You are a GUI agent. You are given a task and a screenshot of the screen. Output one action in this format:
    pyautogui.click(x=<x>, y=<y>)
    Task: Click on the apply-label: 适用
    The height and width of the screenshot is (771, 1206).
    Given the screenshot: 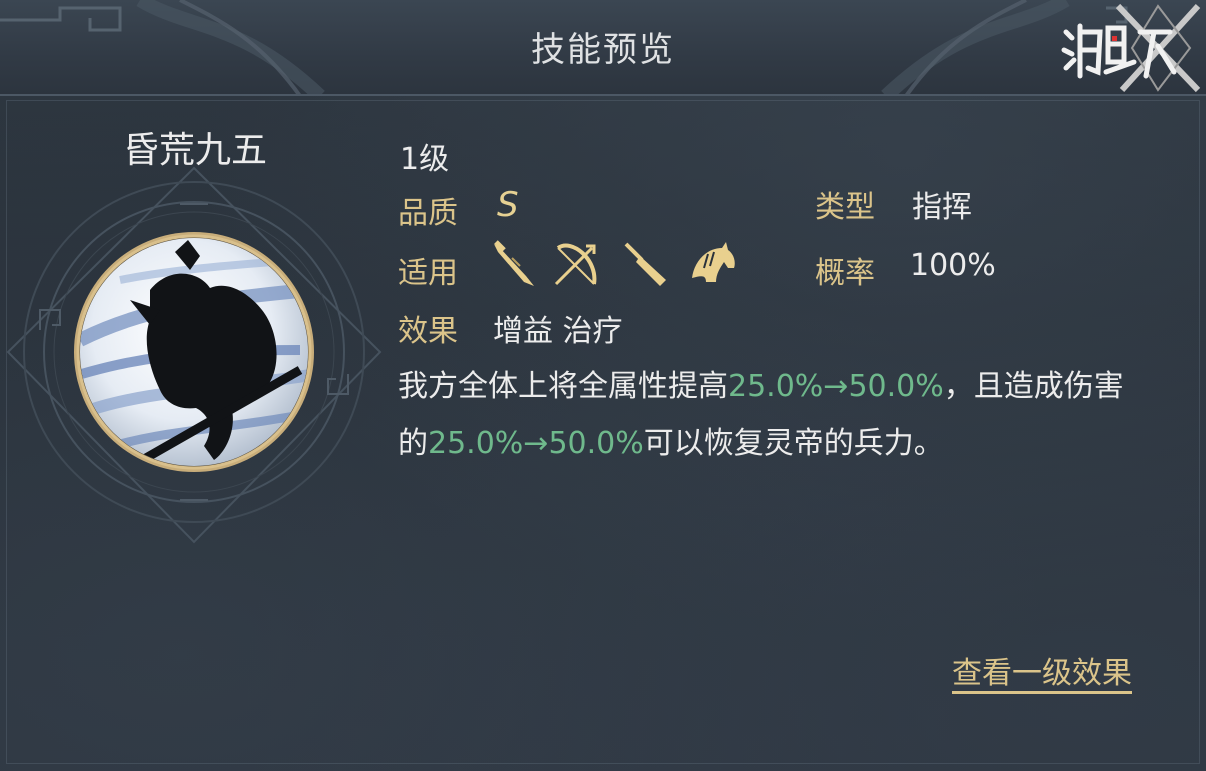 What is the action you would take?
    pyautogui.click(x=428, y=273)
    